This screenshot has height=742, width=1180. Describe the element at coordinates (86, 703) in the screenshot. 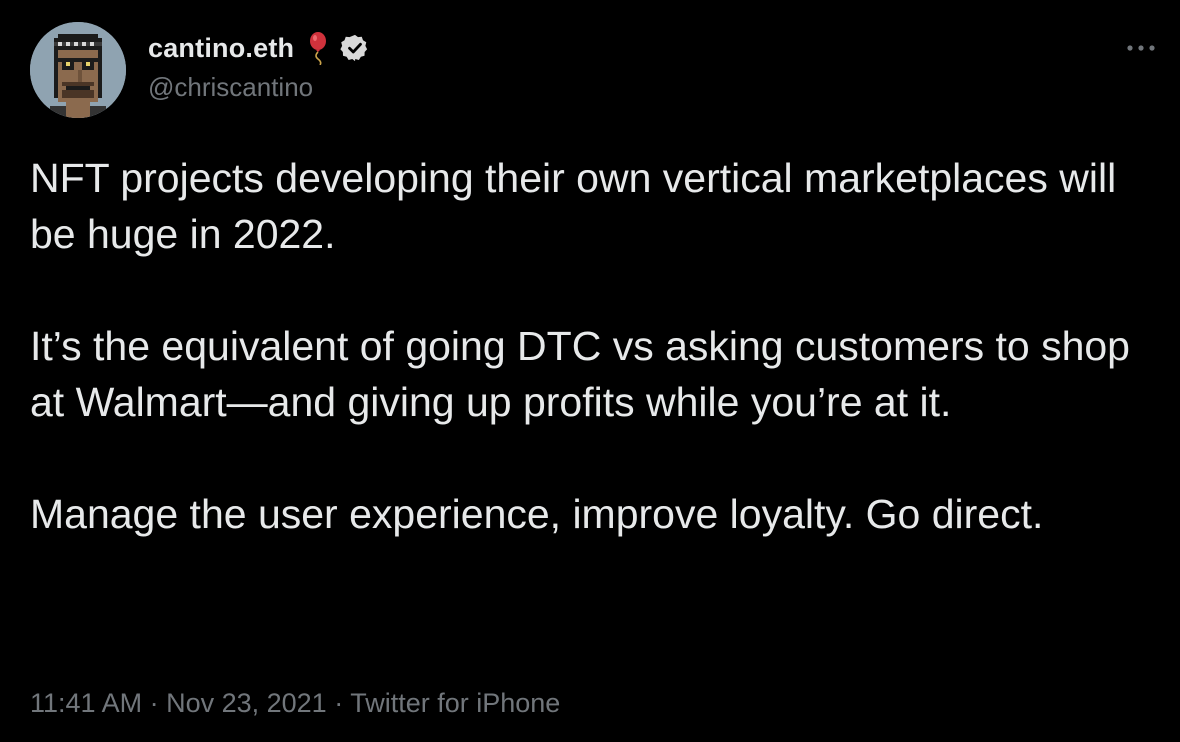

I see `tweet-time: 11:41 AM` at that location.